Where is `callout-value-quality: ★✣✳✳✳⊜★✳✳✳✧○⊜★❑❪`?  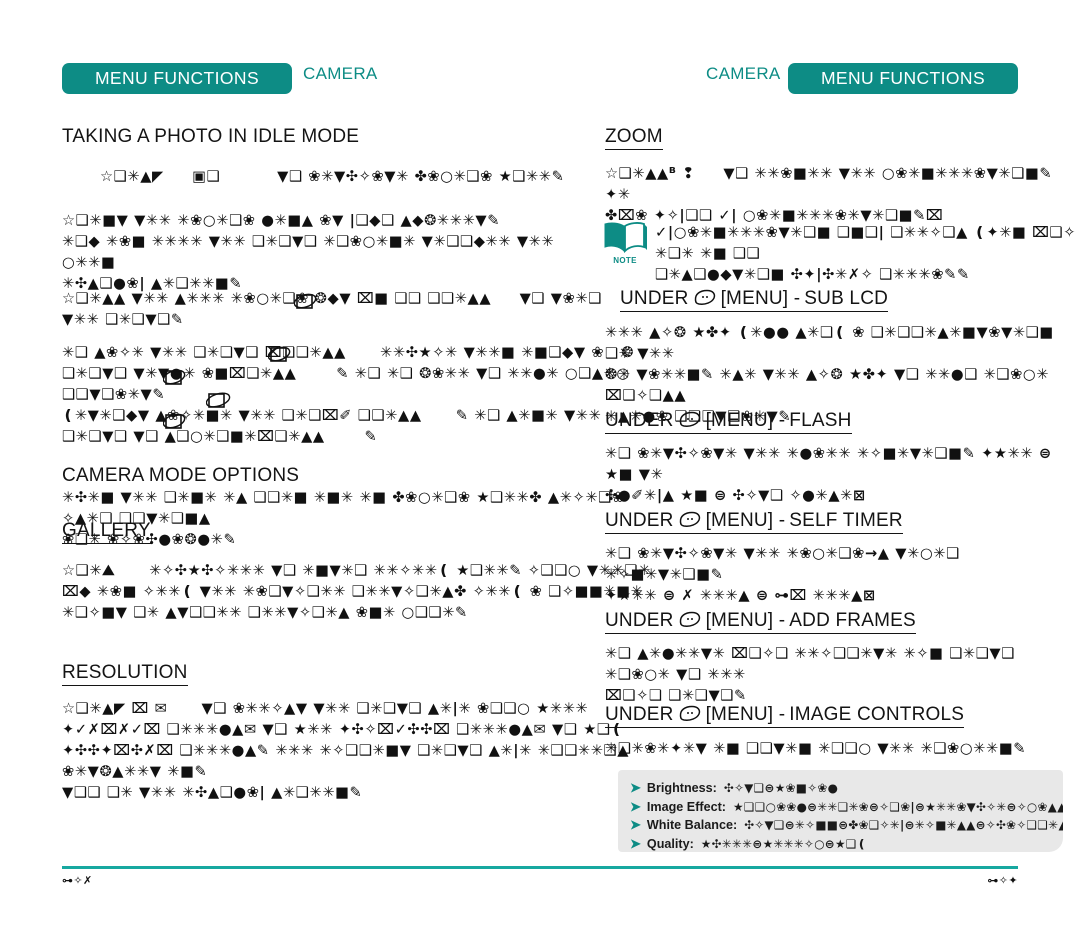
callout-value-quality: ★✣✳✳✳⊜★✳✳✳✧○⊜★❑❪ is located at coordinates (783, 843).